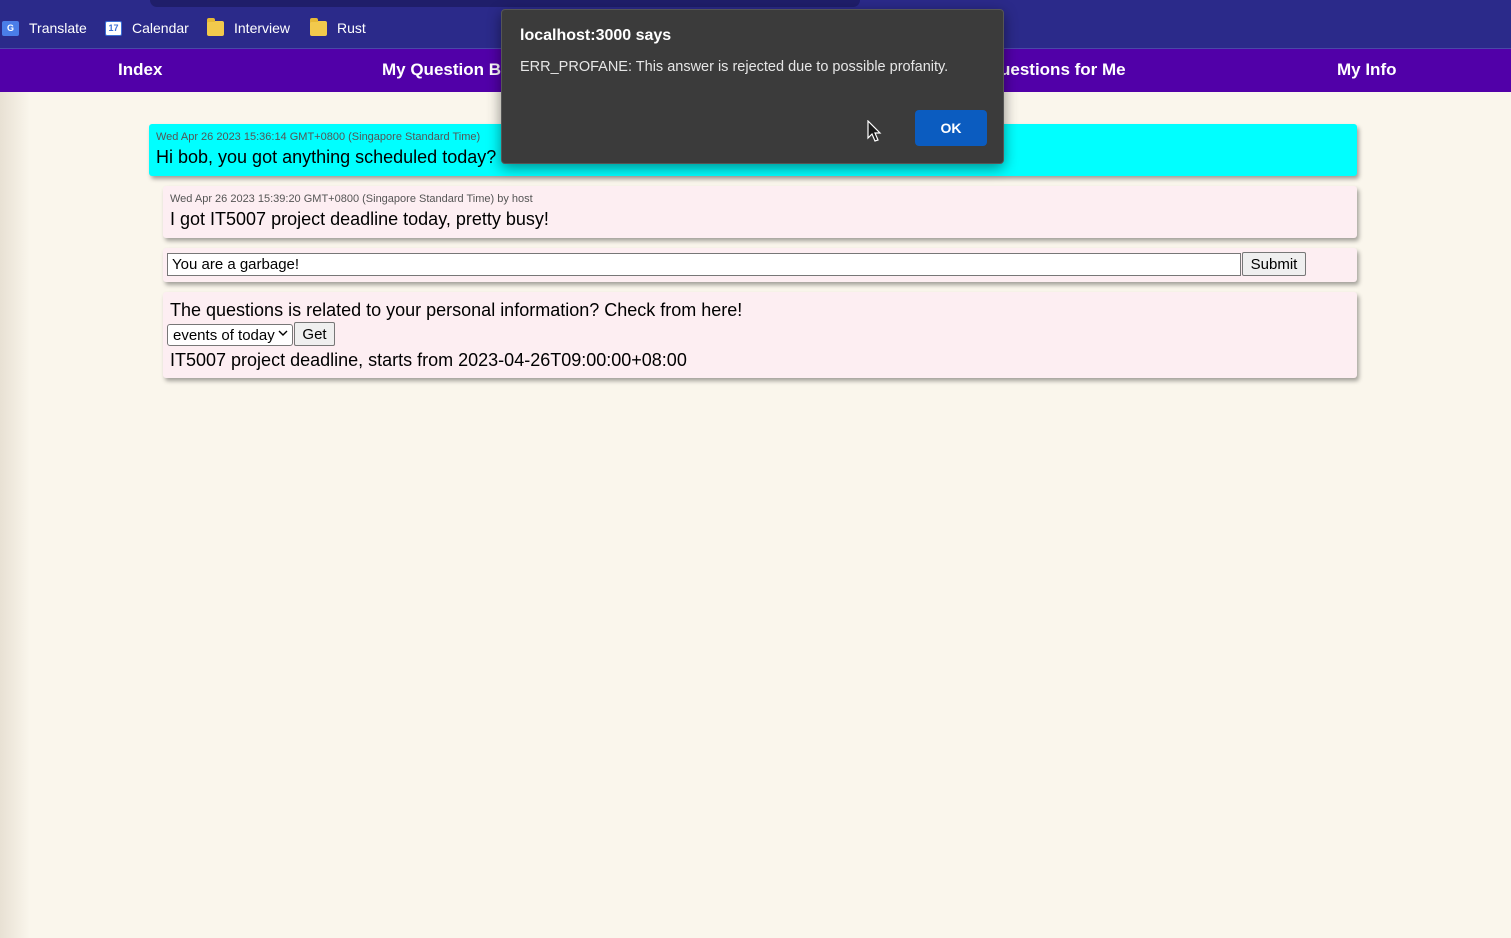 Image resolution: width=1511 pixels, height=938 pixels. Describe the element at coordinates (160, 28) in the screenshot. I see `bookmark-label: Calendar` at that location.